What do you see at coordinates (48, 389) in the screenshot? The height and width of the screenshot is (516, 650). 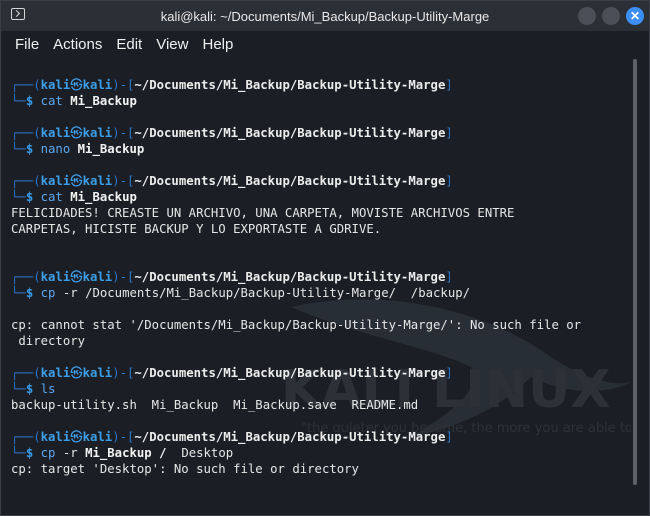 I see `command-name: ls` at bounding box center [48, 389].